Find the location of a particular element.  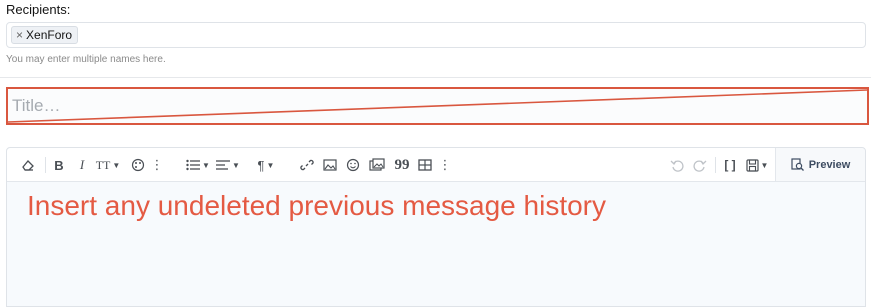

image-icon is located at coordinates (330, 165).